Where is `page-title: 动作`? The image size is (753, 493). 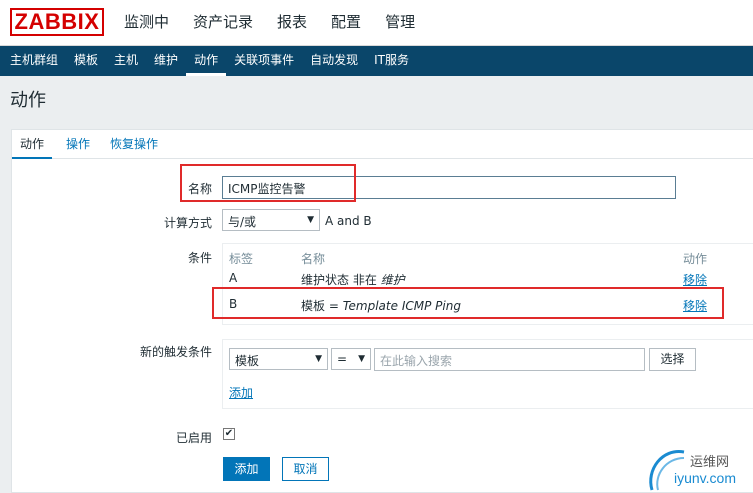
page-title: 动作 is located at coordinates (28, 100).